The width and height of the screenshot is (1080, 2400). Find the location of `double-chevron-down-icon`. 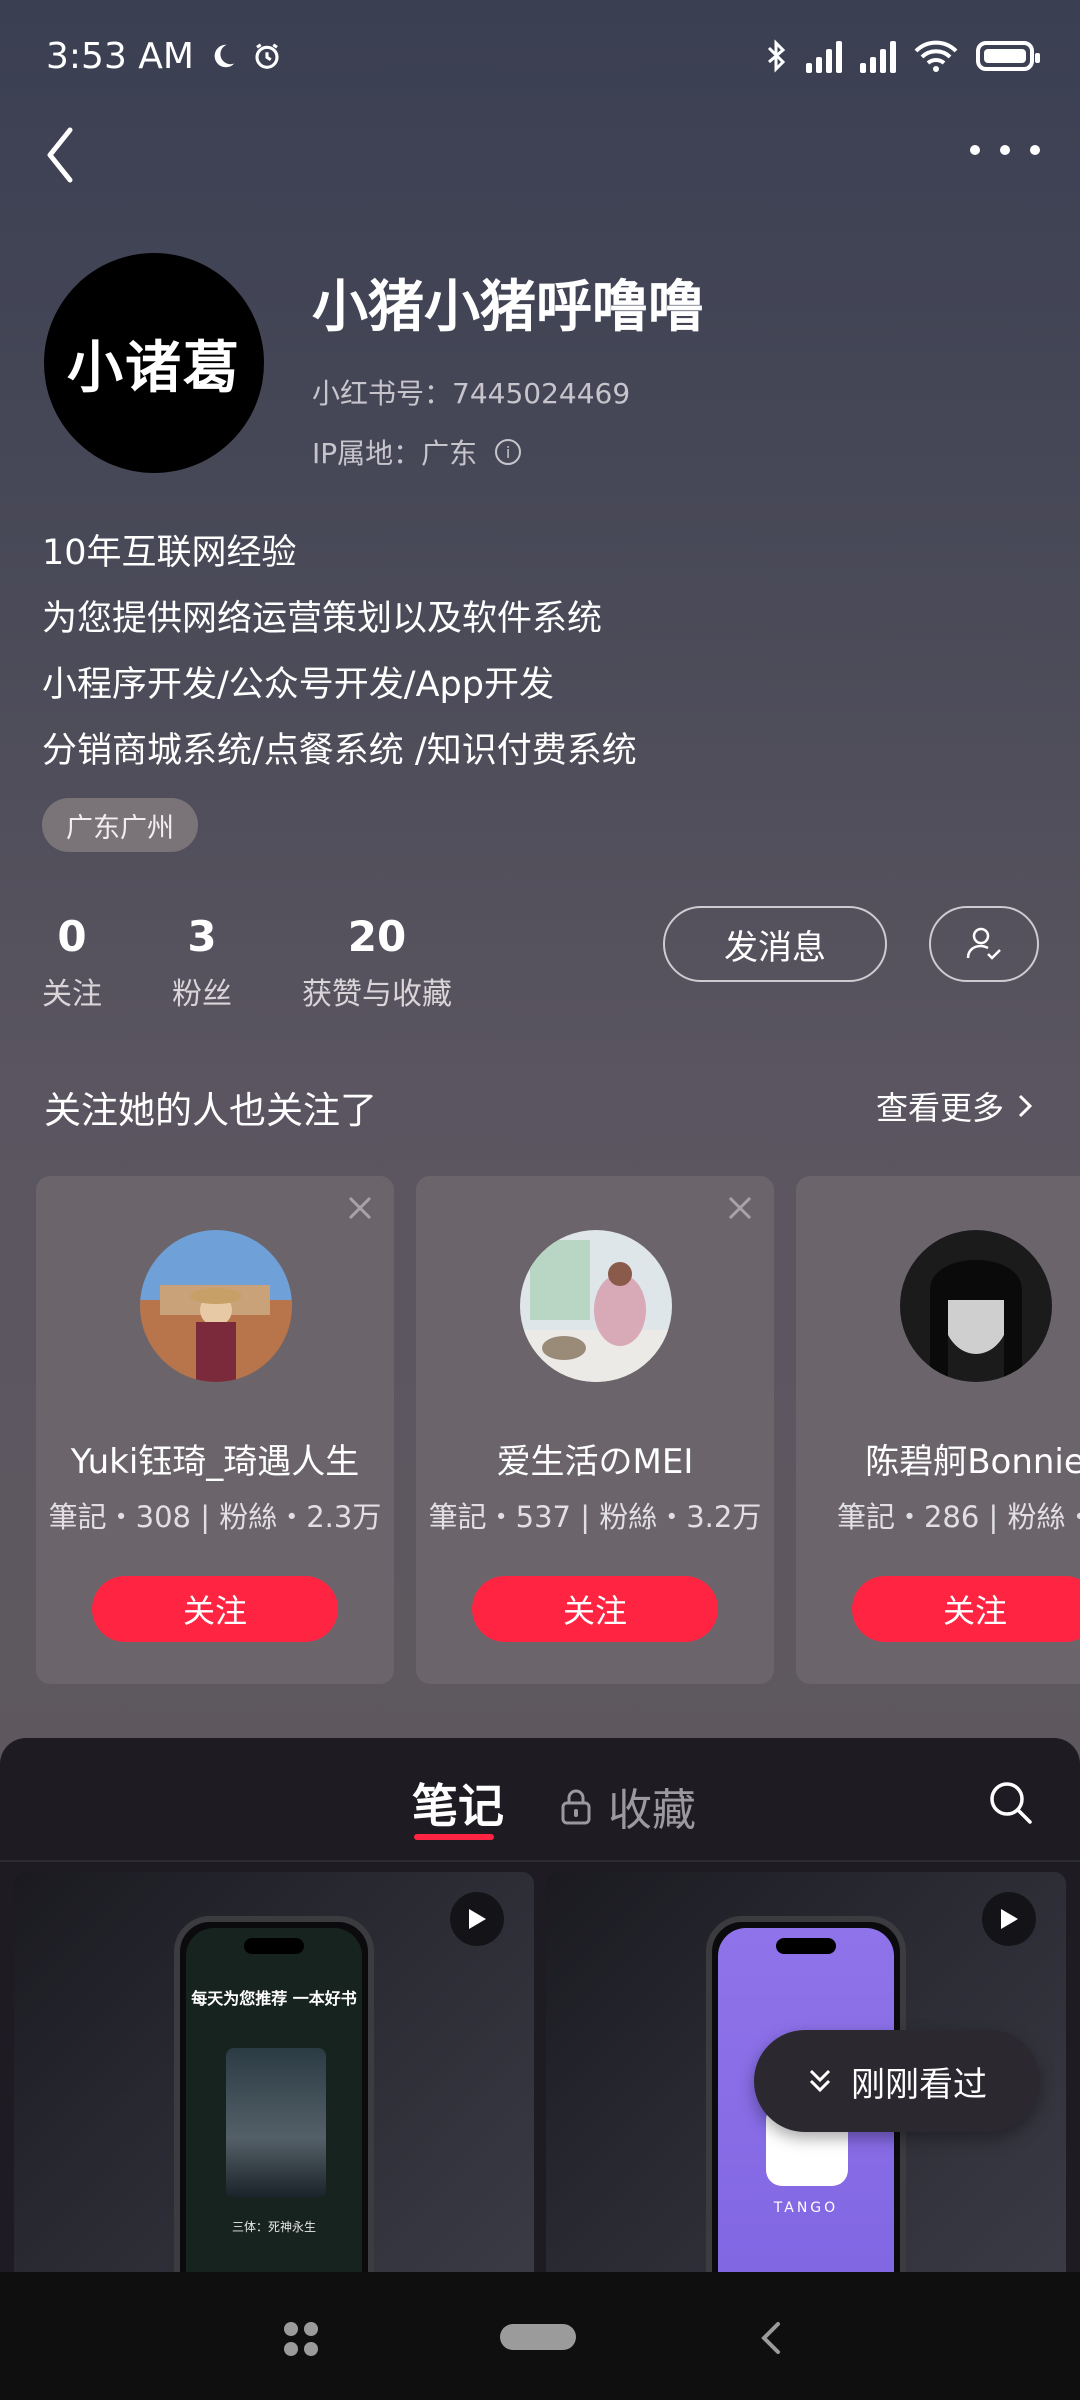

double-chevron-down-icon is located at coordinates (820, 2081).